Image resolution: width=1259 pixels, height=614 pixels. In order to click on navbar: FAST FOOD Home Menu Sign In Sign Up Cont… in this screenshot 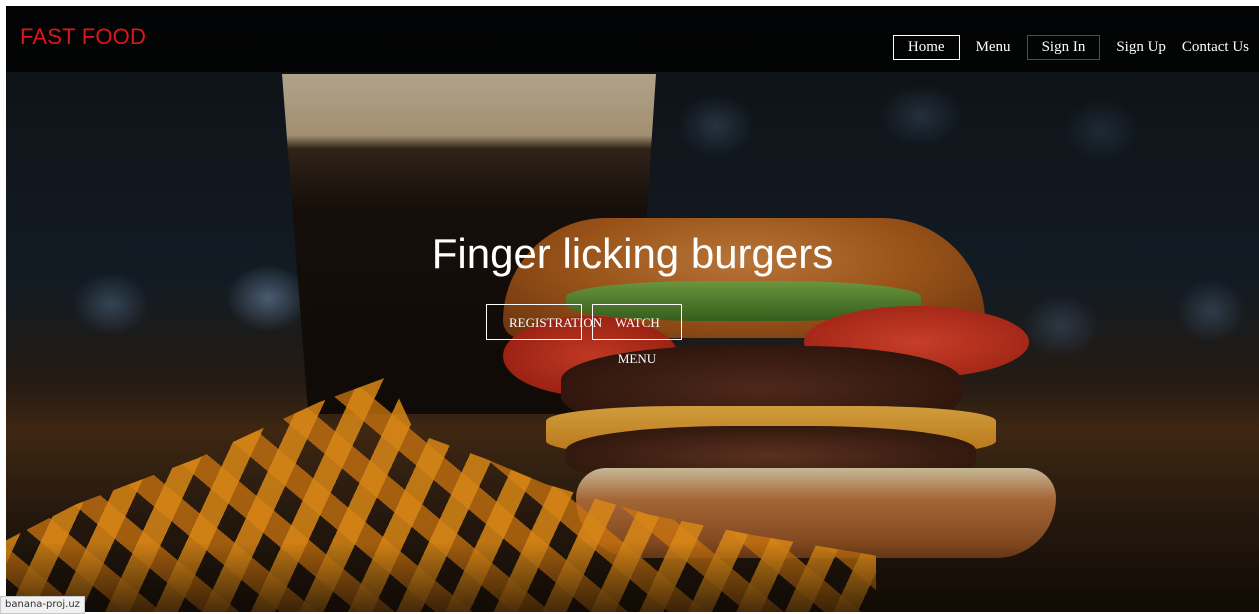, I will do `click(632, 39)`.